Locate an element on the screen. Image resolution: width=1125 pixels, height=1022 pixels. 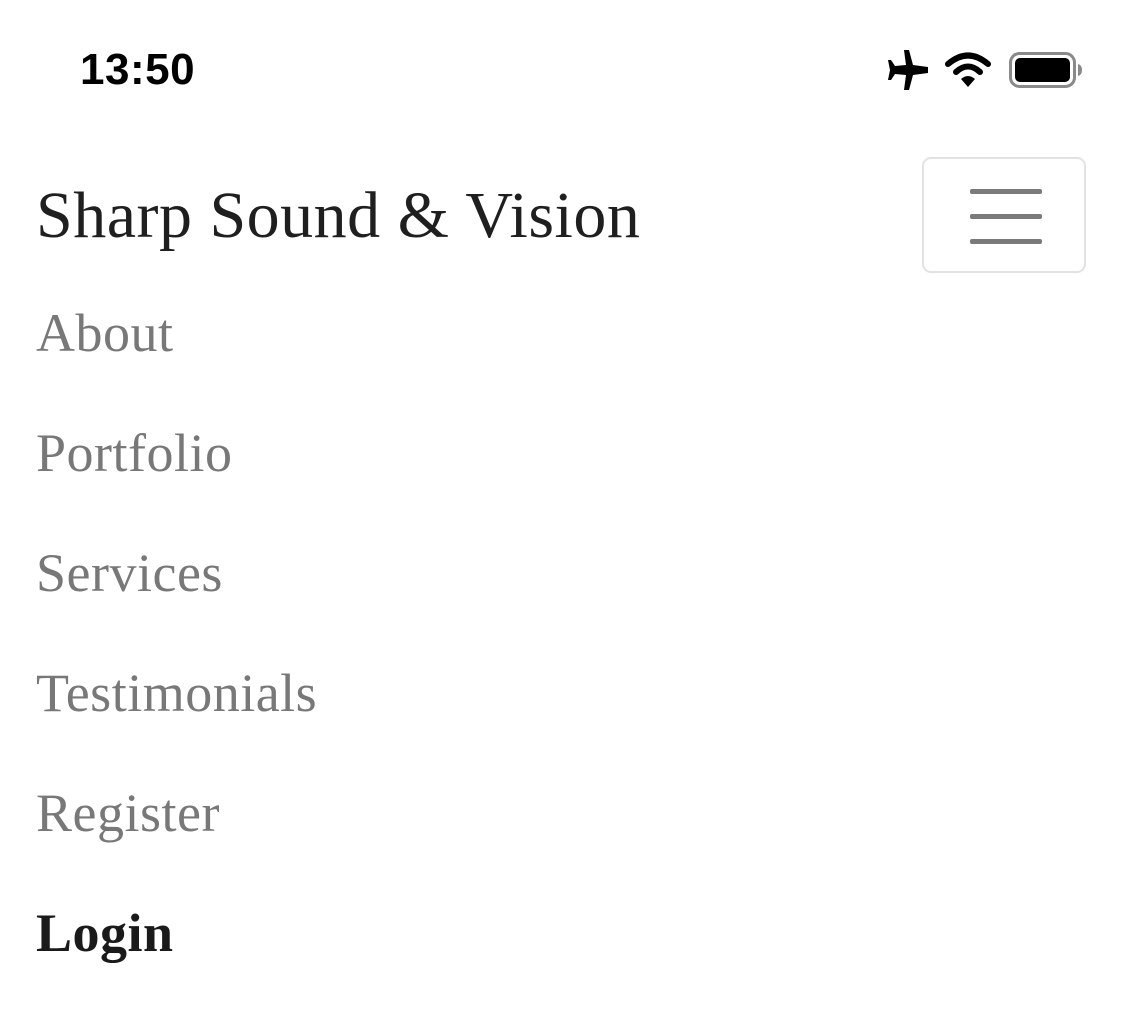
status-icons is located at coordinates (985, 70).